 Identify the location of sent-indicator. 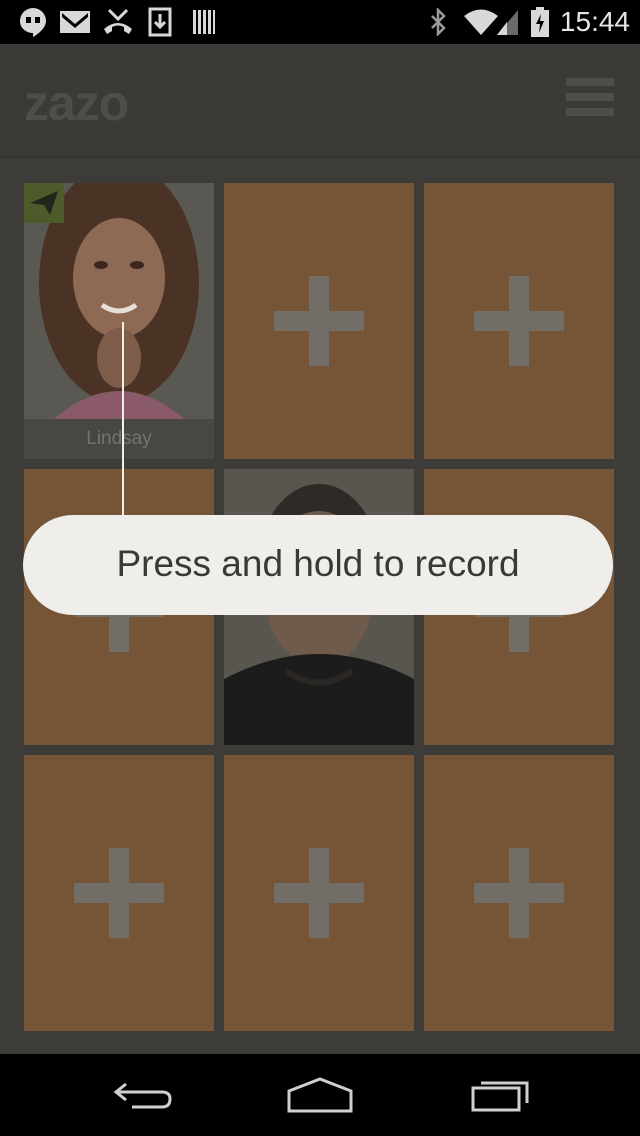
(44, 203).